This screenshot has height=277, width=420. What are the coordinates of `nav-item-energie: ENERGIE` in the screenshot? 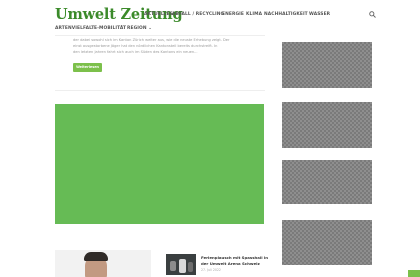 It's located at (233, 14).